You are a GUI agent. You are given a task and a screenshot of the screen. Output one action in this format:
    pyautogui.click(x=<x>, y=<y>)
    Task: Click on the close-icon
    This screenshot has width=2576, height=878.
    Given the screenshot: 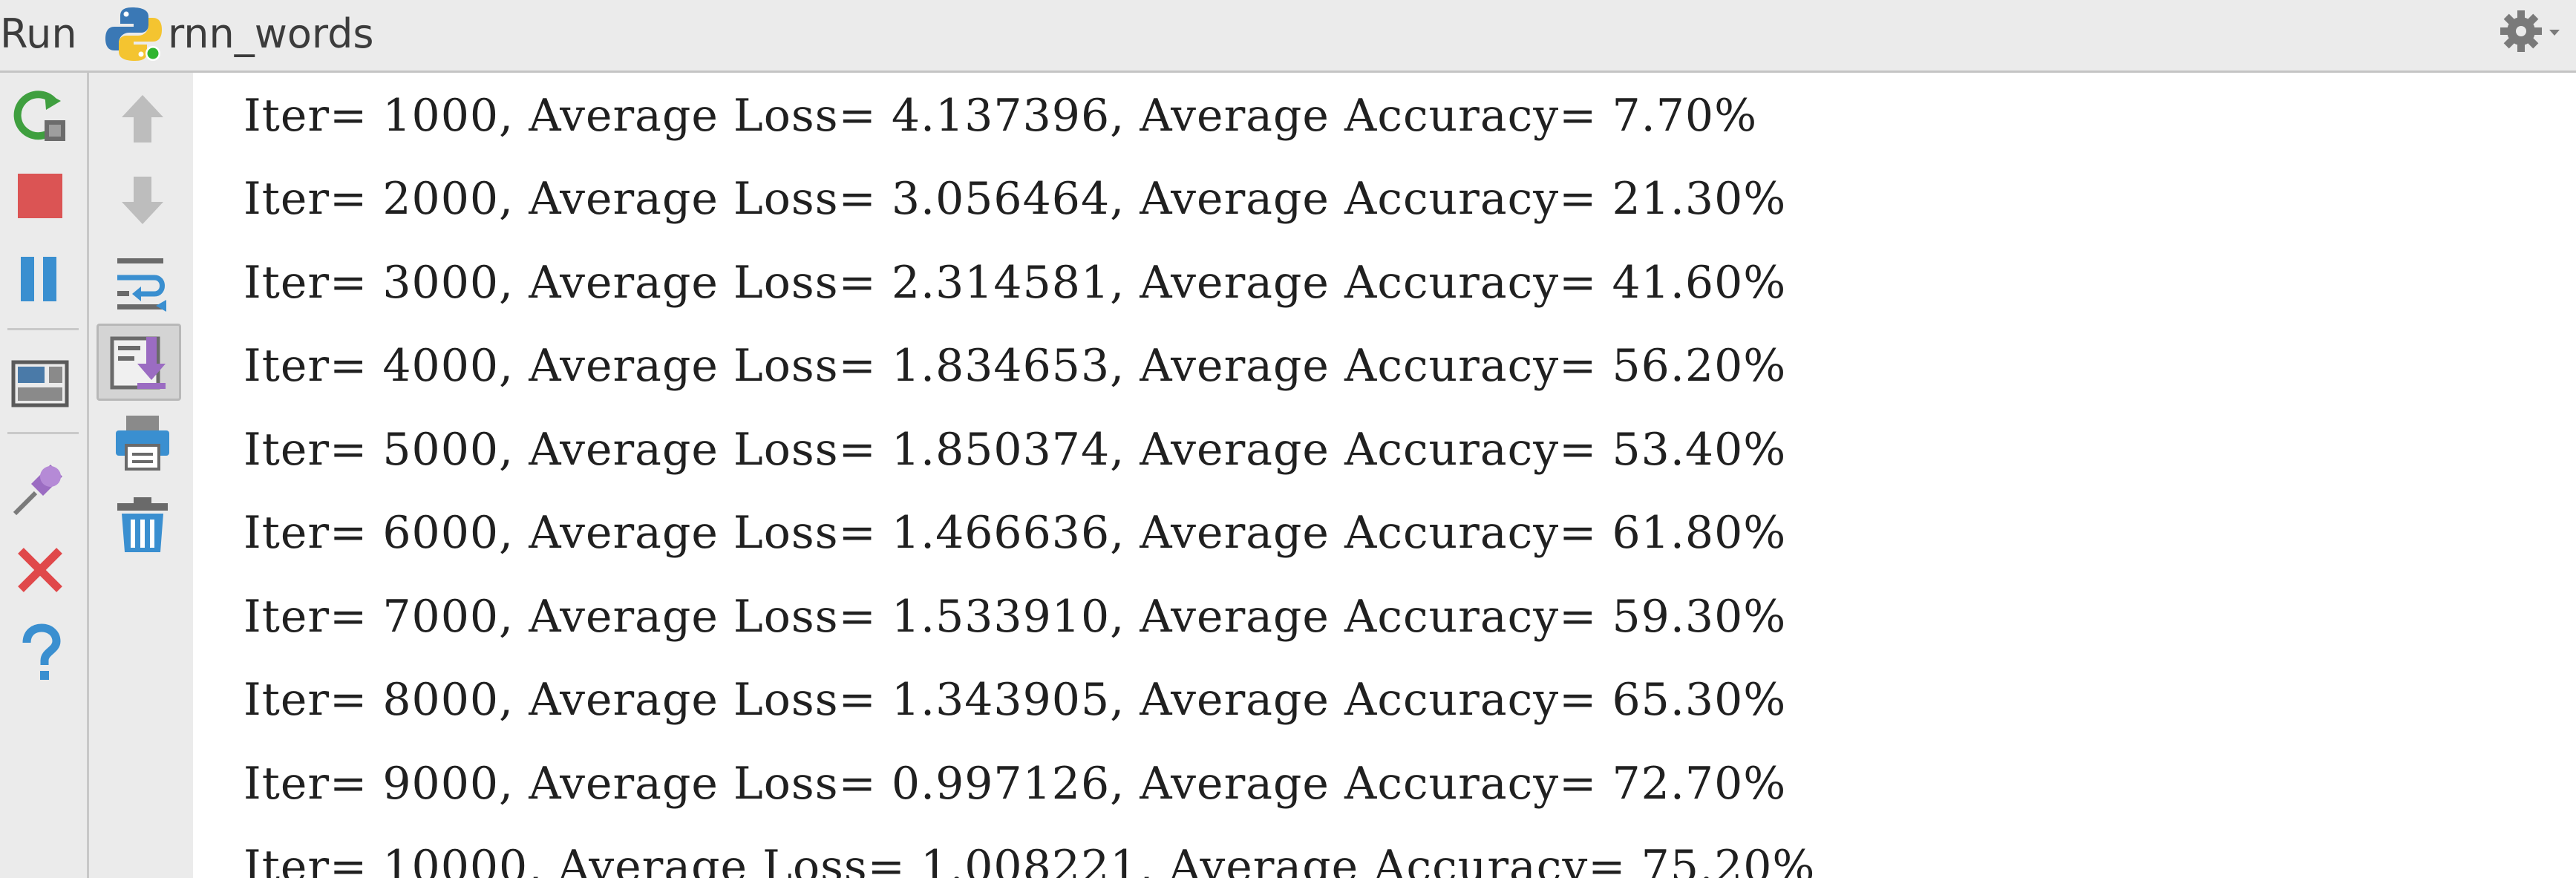 What is the action you would take?
    pyautogui.click(x=40, y=570)
    